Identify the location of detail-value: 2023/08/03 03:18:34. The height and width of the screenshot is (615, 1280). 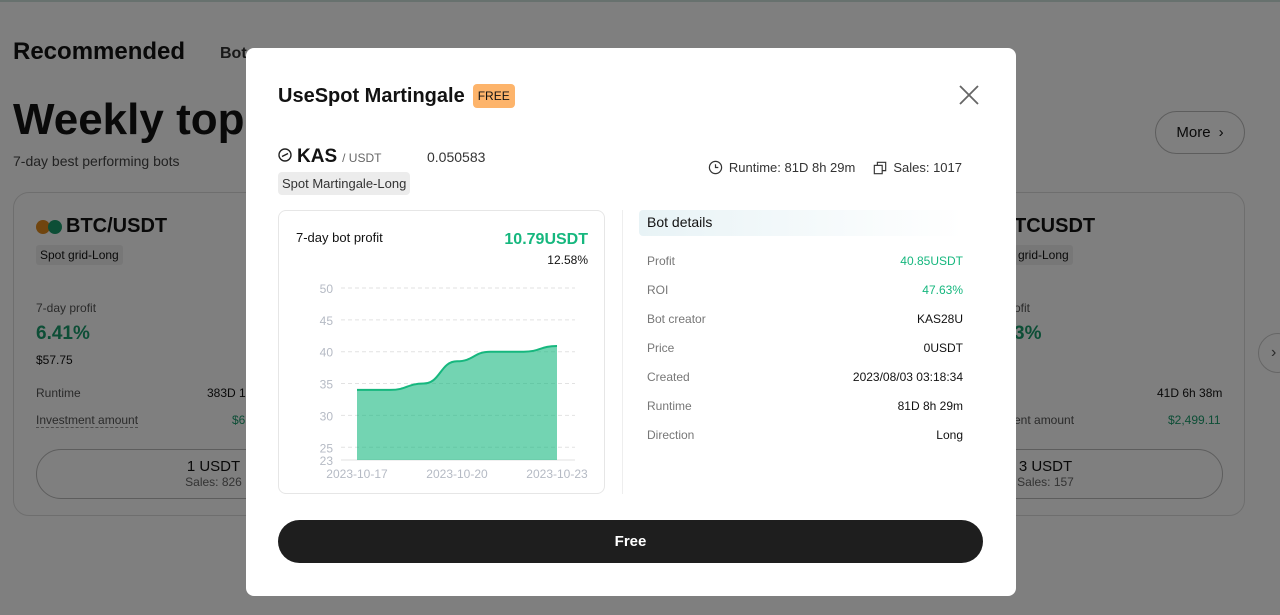
(907, 376).